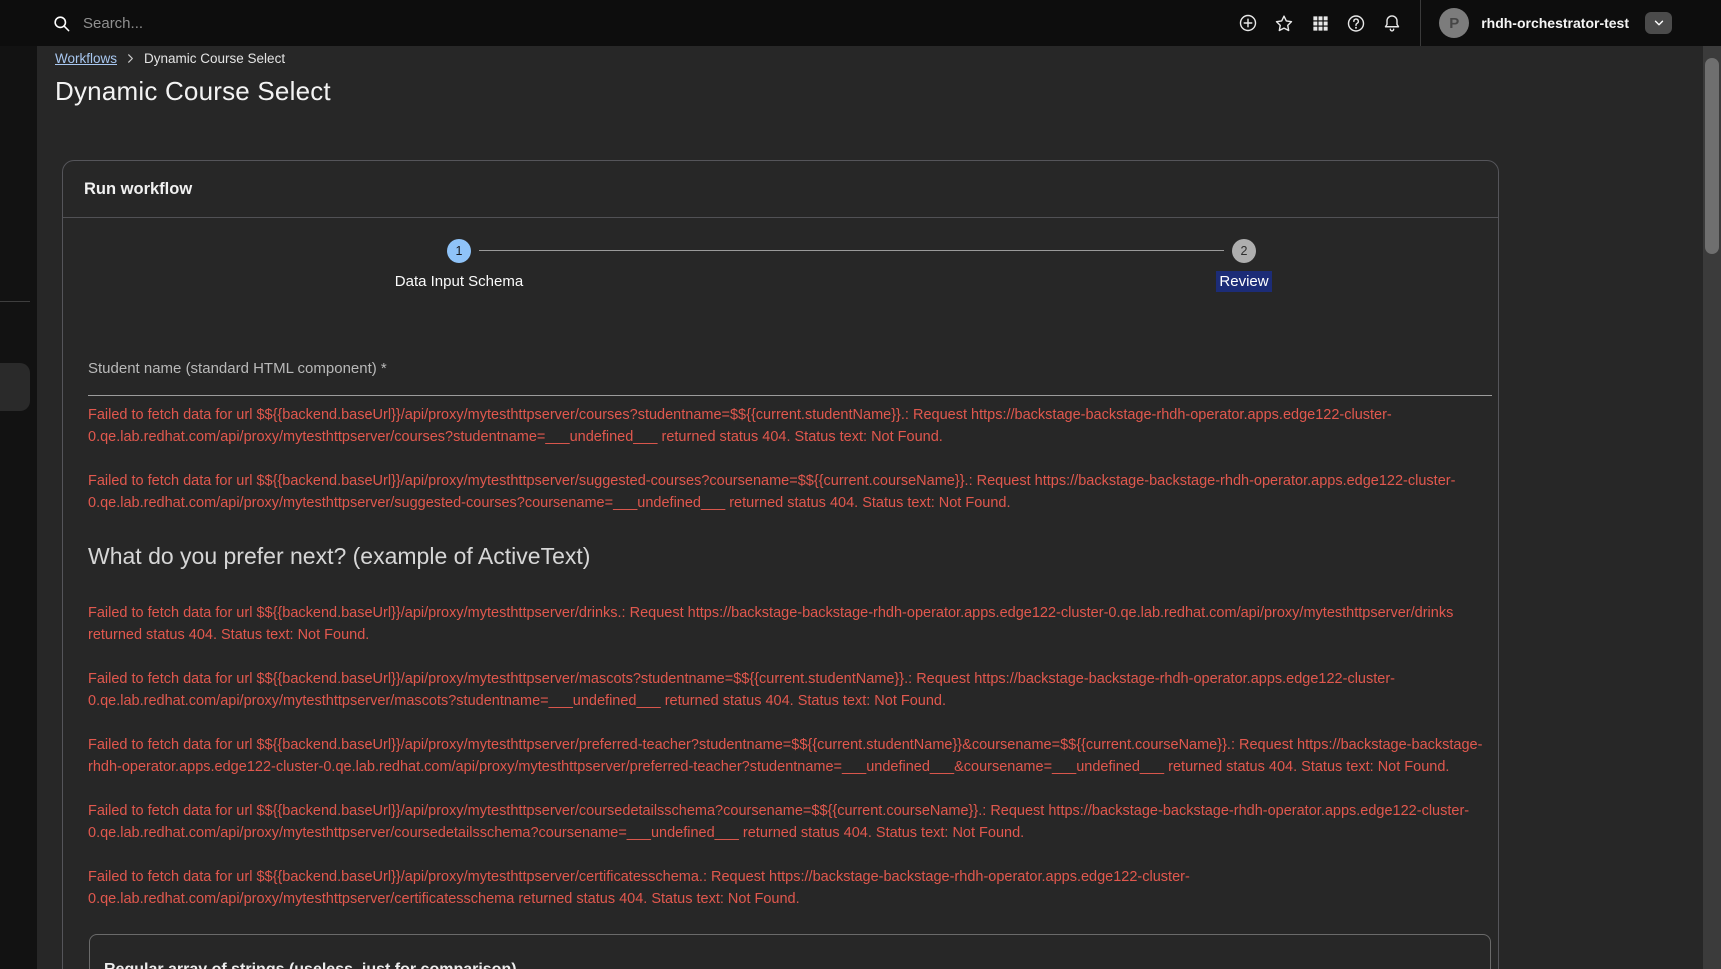  I want to click on header-actions: P rhdh-orchestrator-test, so click(1447, 23).